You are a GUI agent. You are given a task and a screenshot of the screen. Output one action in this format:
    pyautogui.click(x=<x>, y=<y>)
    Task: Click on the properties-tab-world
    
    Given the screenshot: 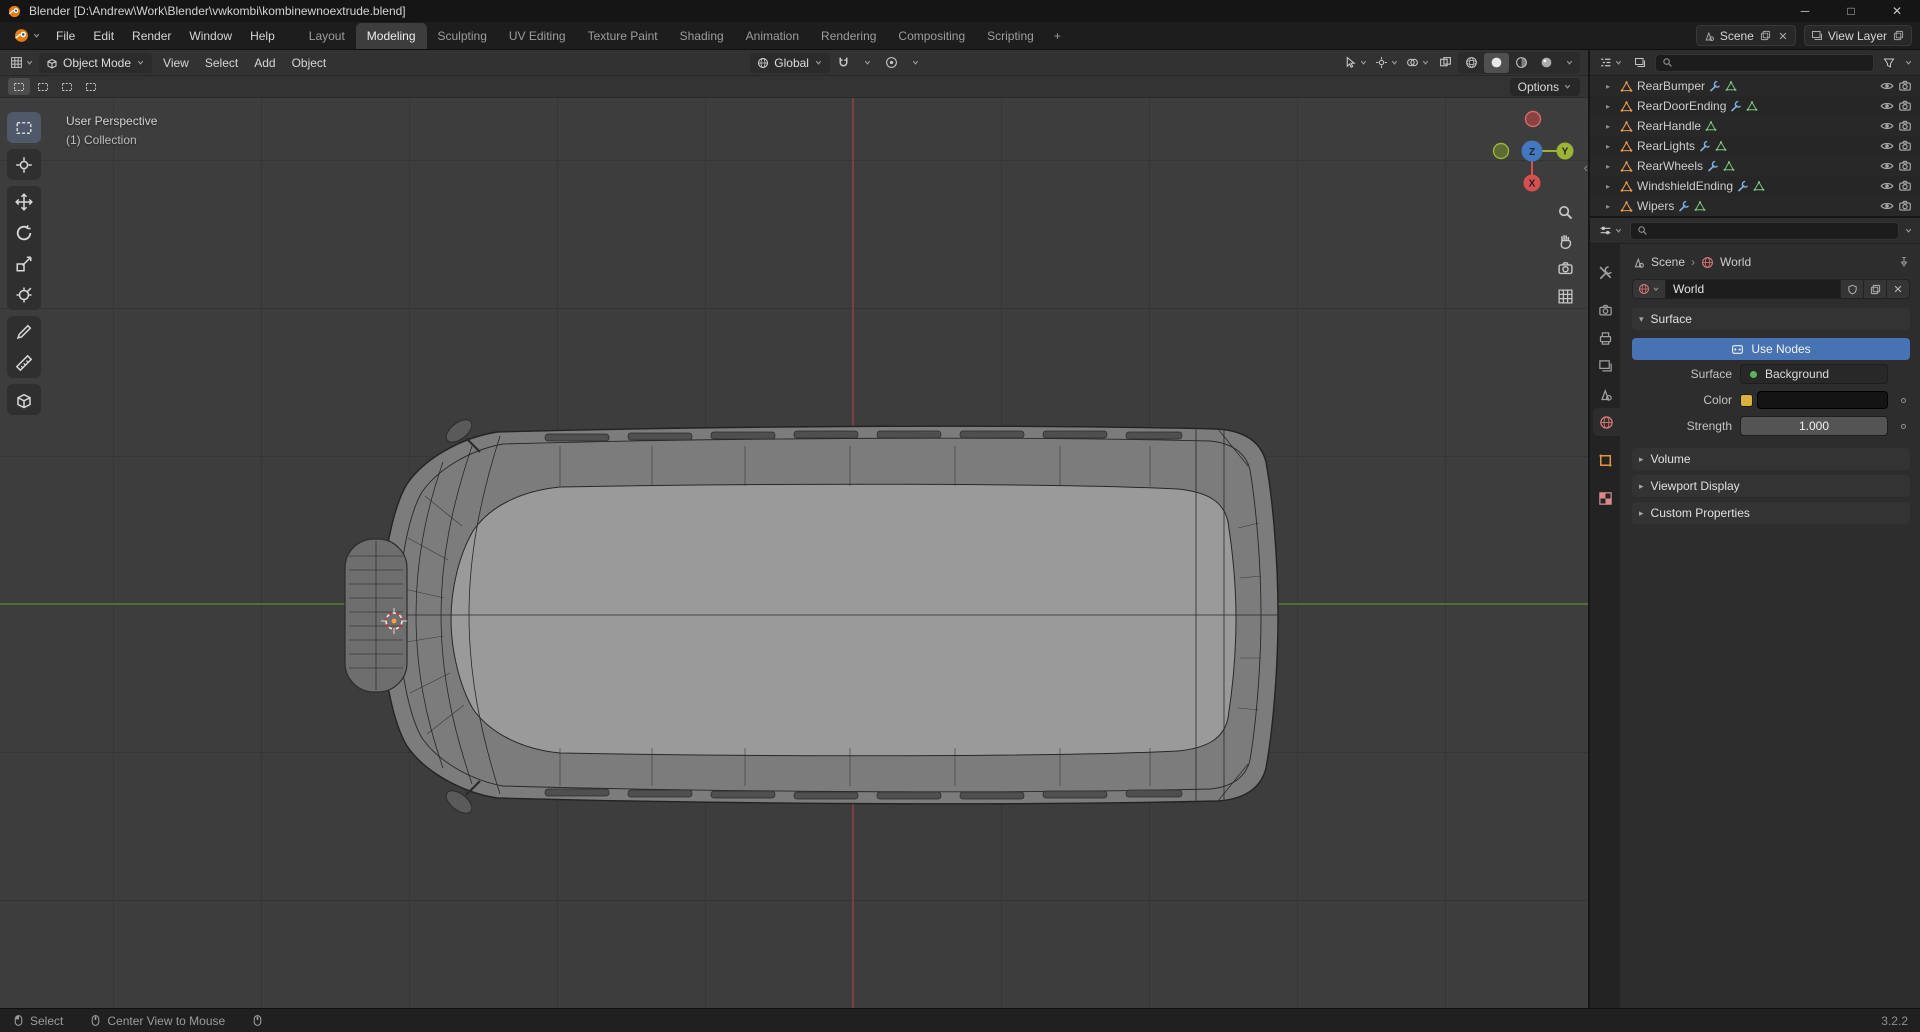 What is the action you would take?
    pyautogui.click(x=1606, y=422)
    